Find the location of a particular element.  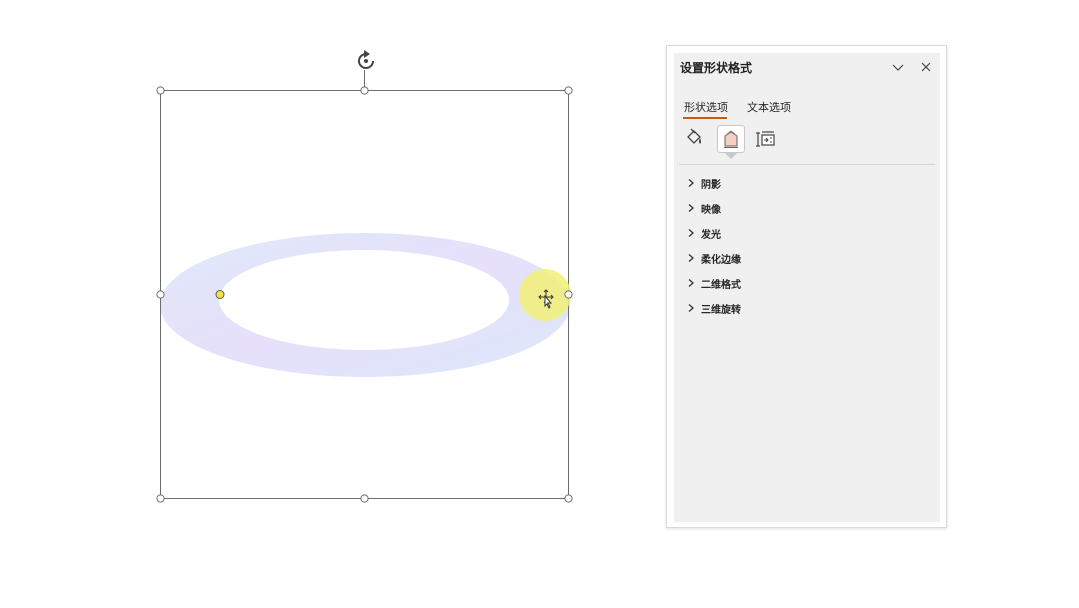

effects-icon is located at coordinates (731, 139).